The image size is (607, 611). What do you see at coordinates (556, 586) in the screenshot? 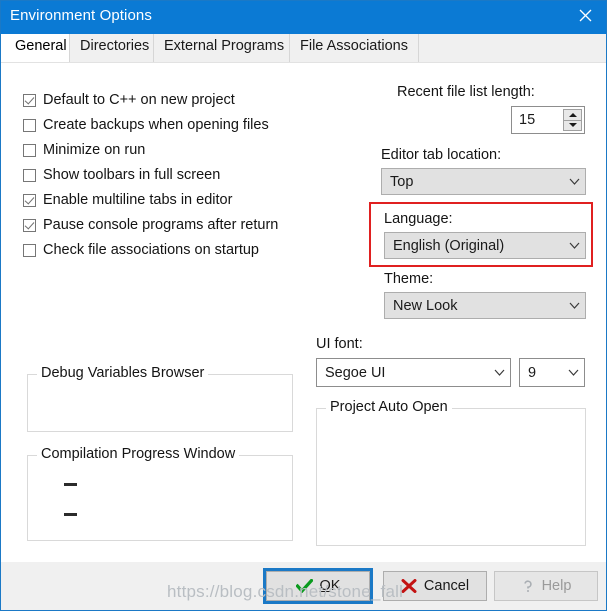
I see `help-button-label: Help` at bounding box center [556, 586].